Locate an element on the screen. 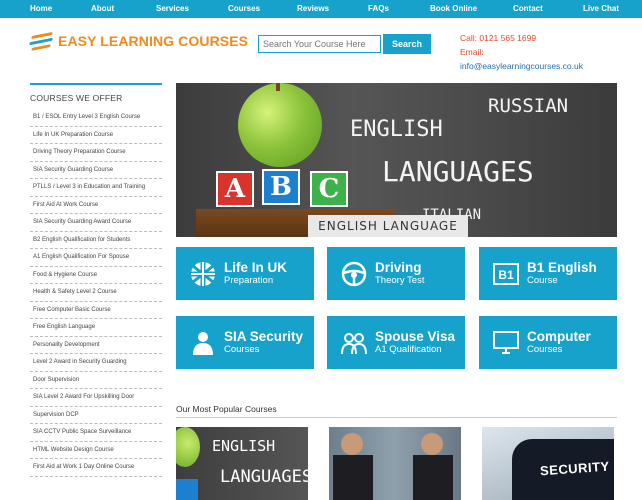 The height and width of the screenshot is (500, 642). sidebar-course-item: SIA CCTV Public Space Surveillance is located at coordinates (96, 433).